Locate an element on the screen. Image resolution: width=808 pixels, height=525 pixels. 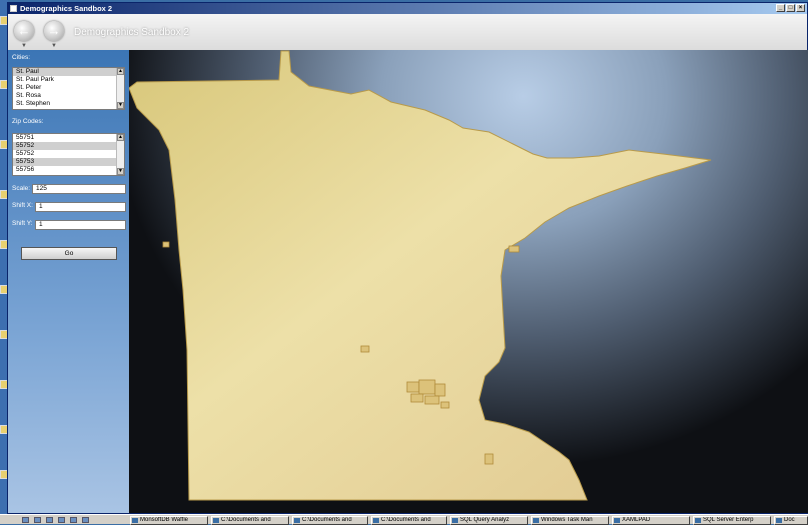
taskbar-item-label: Windows Task Man is located at coordinates (567, 520).